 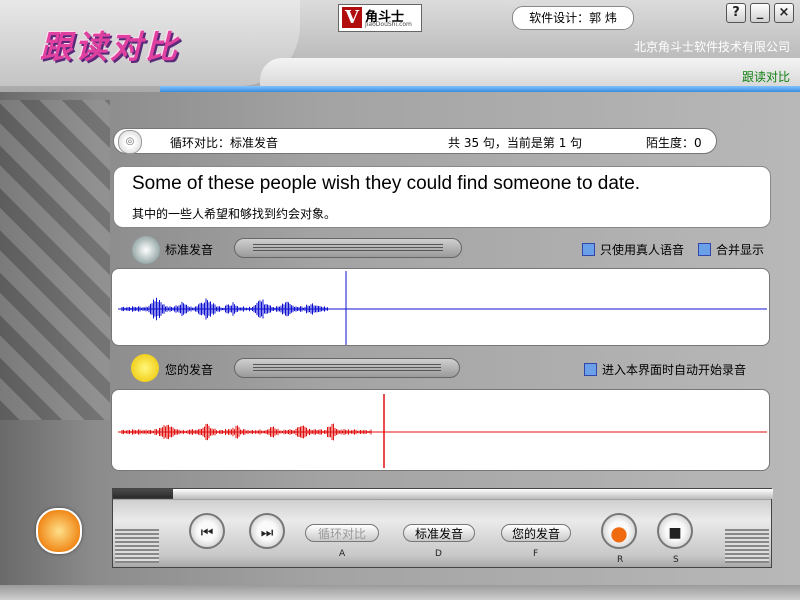 I want to click on background-decoration, so click(x=55, y=260).